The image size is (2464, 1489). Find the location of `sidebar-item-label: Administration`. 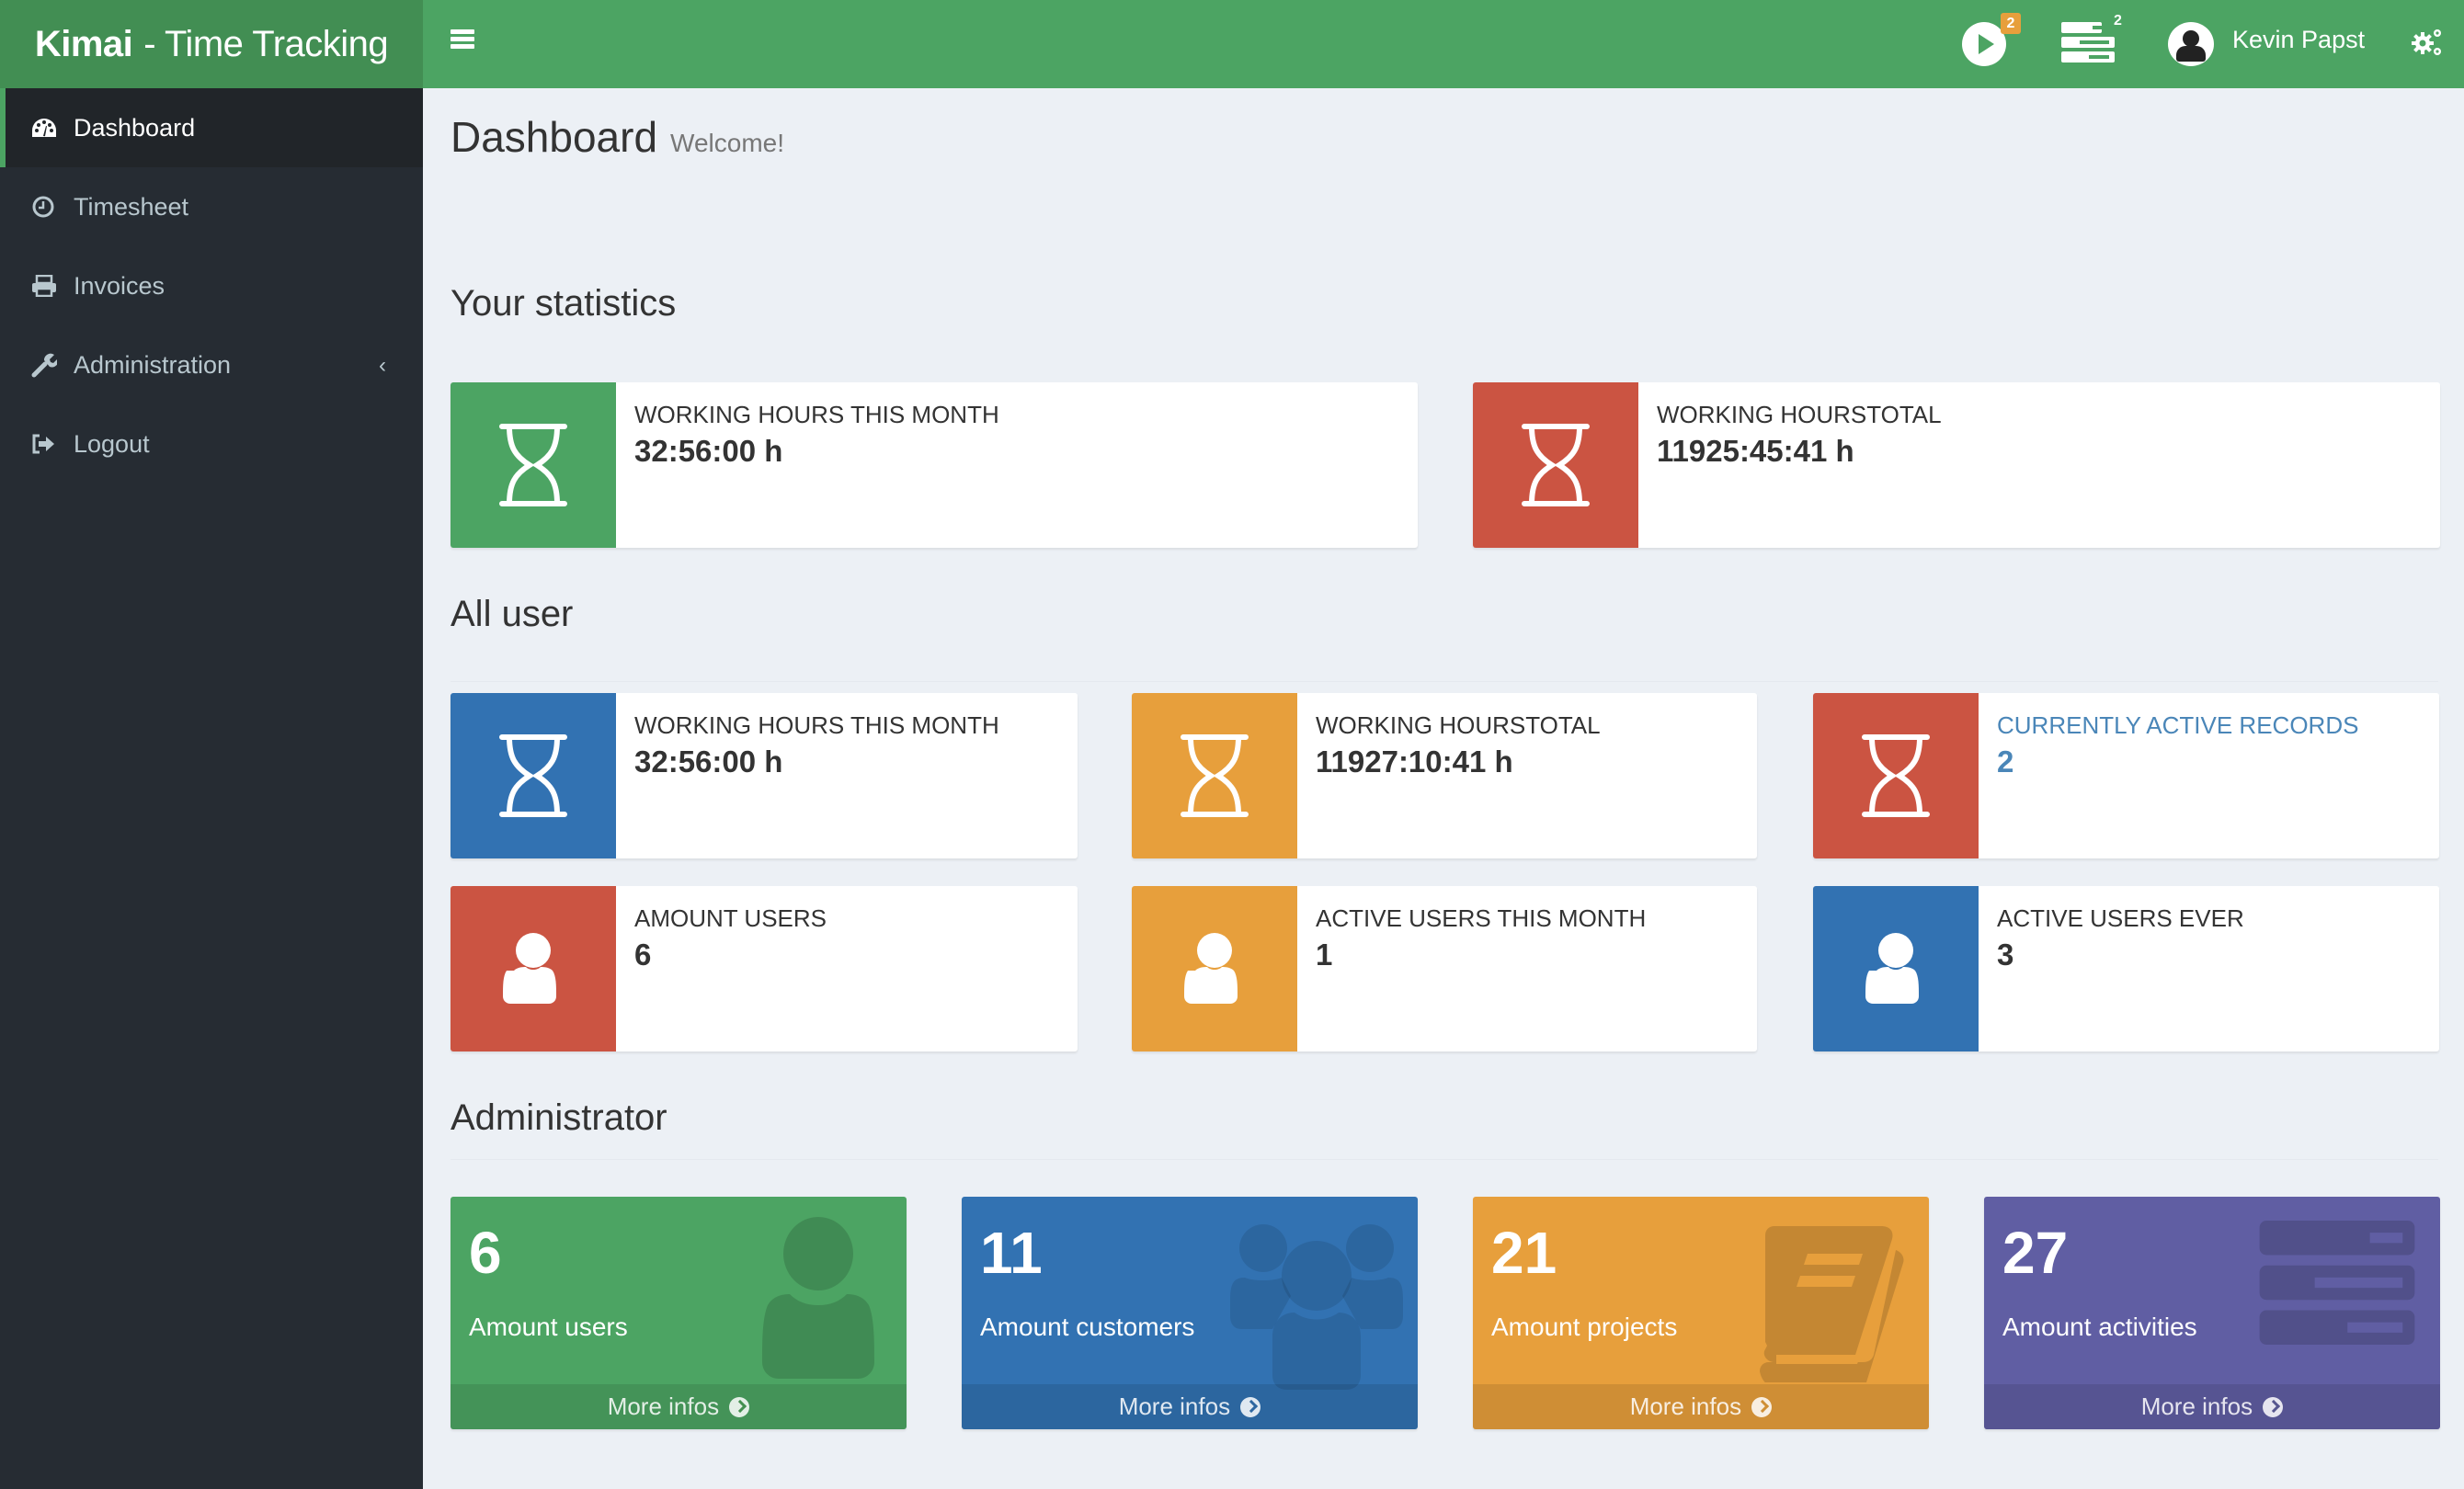

sidebar-item-label: Administration is located at coordinates (153, 364).